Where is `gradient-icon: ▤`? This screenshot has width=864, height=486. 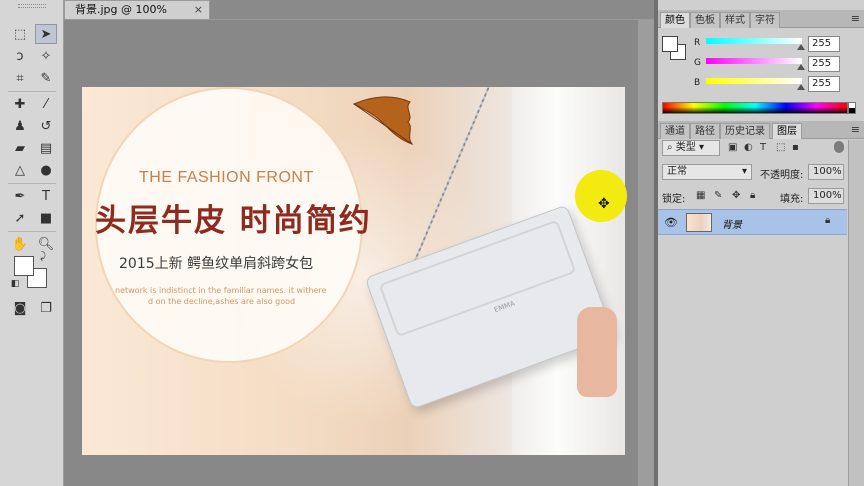
gradient-icon: ▤ is located at coordinates (46, 148).